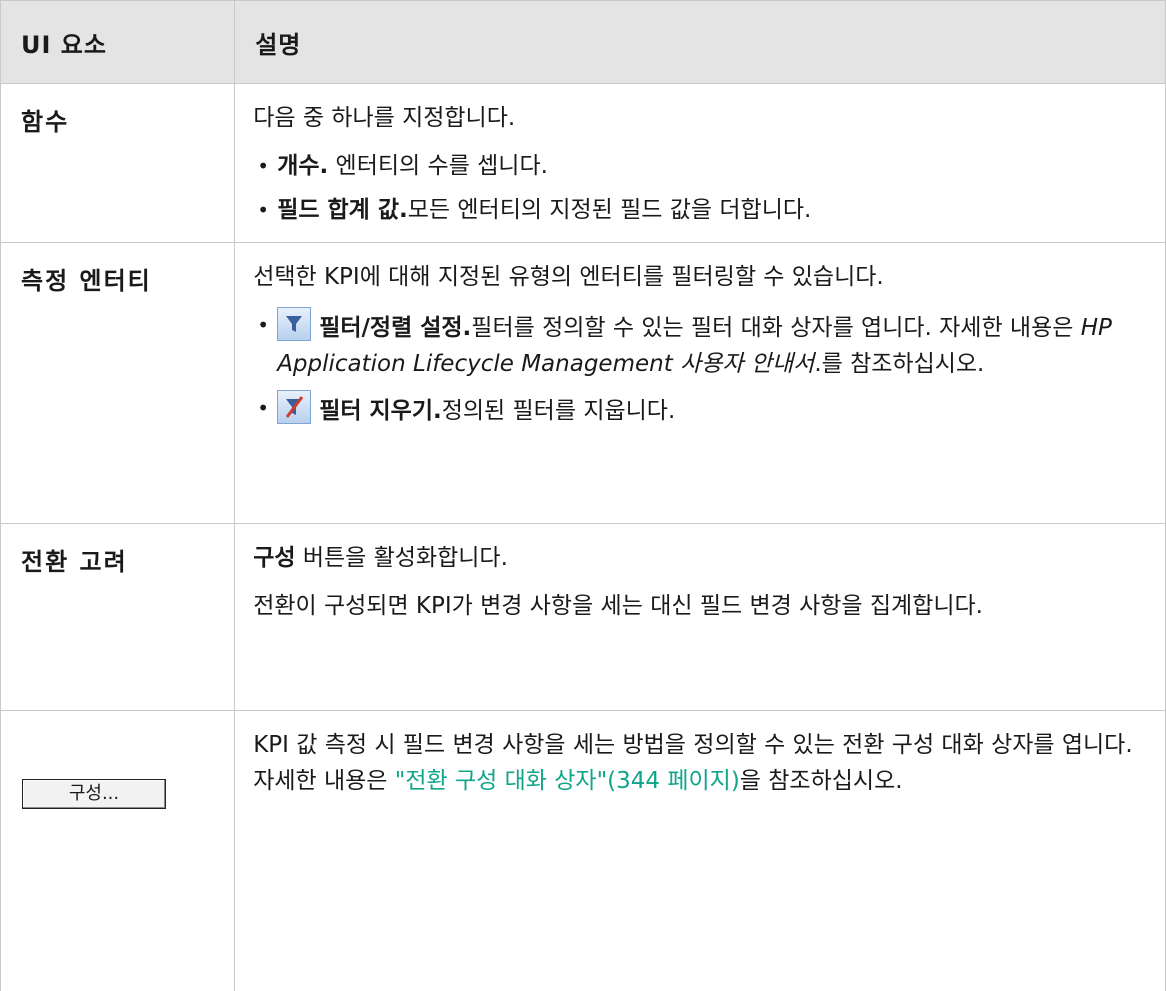 The image size is (1166, 991). What do you see at coordinates (395, 328) in the screenshot?
I see `option-name: 필터/정렬 설정.` at bounding box center [395, 328].